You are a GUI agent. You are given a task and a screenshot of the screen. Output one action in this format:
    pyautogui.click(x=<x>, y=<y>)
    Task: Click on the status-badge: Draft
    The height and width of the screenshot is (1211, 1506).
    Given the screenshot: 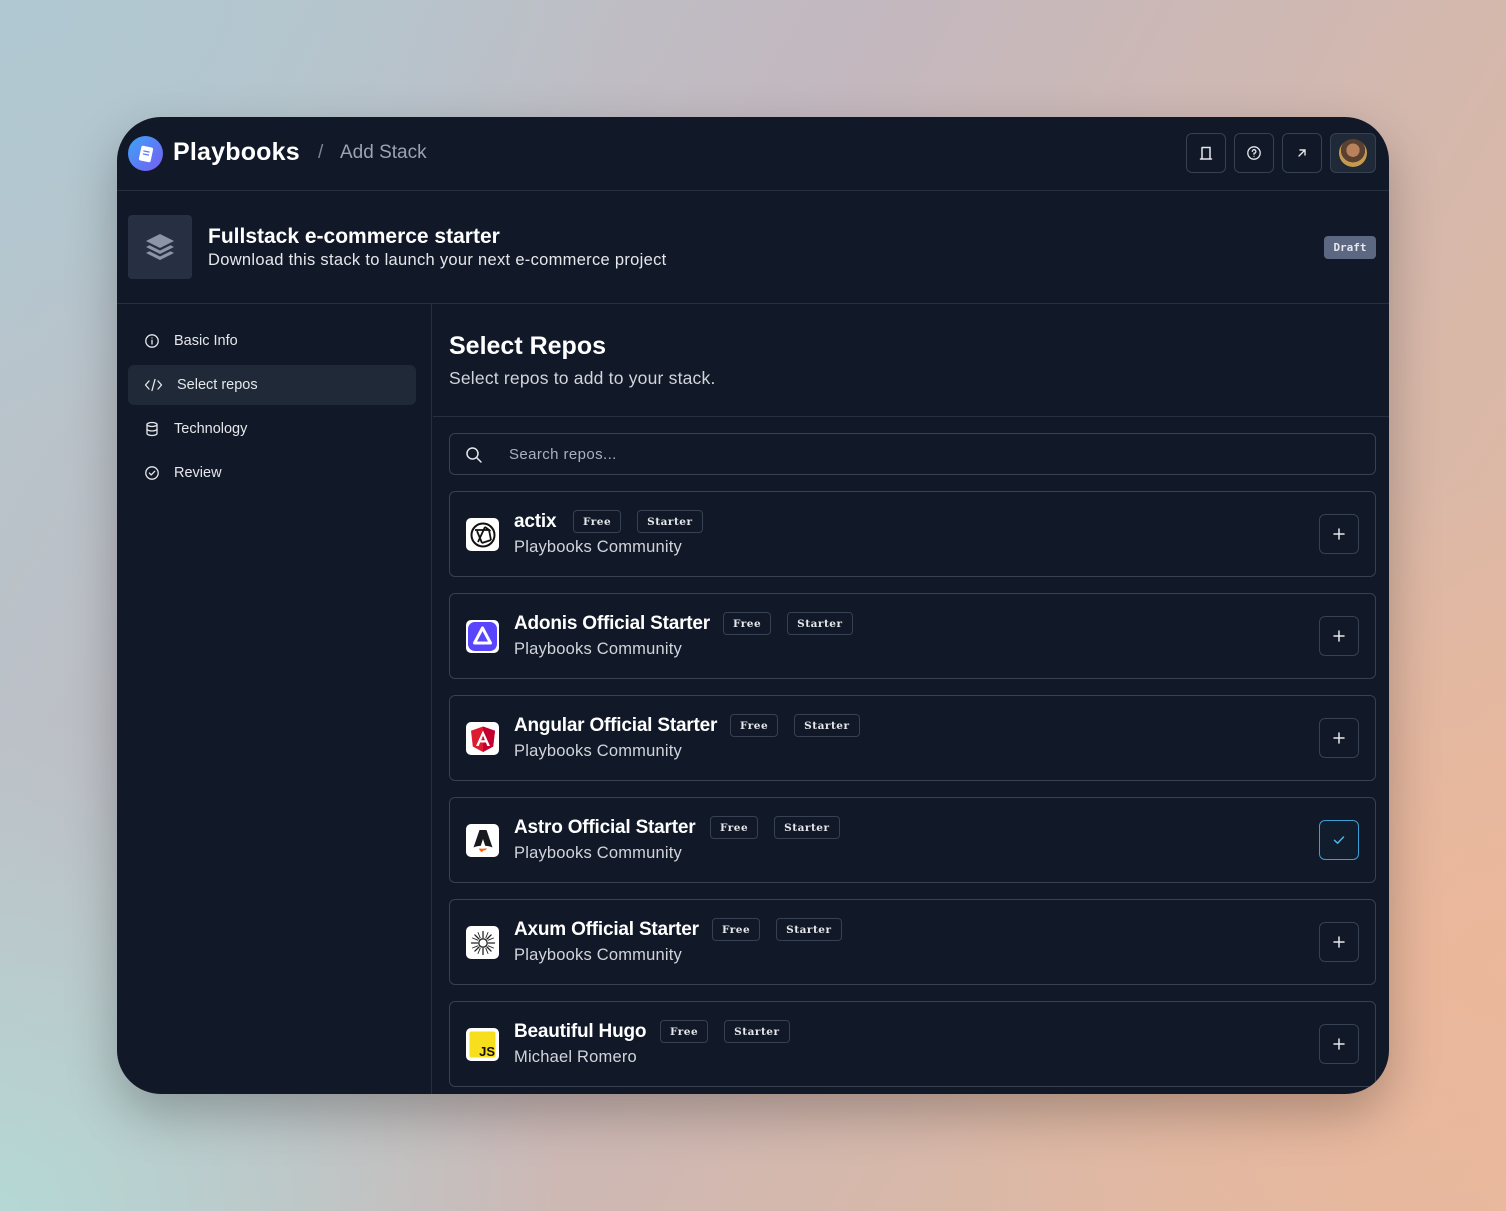 What is the action you would take?
    pyautogui.click(x=1350, y=247)
    